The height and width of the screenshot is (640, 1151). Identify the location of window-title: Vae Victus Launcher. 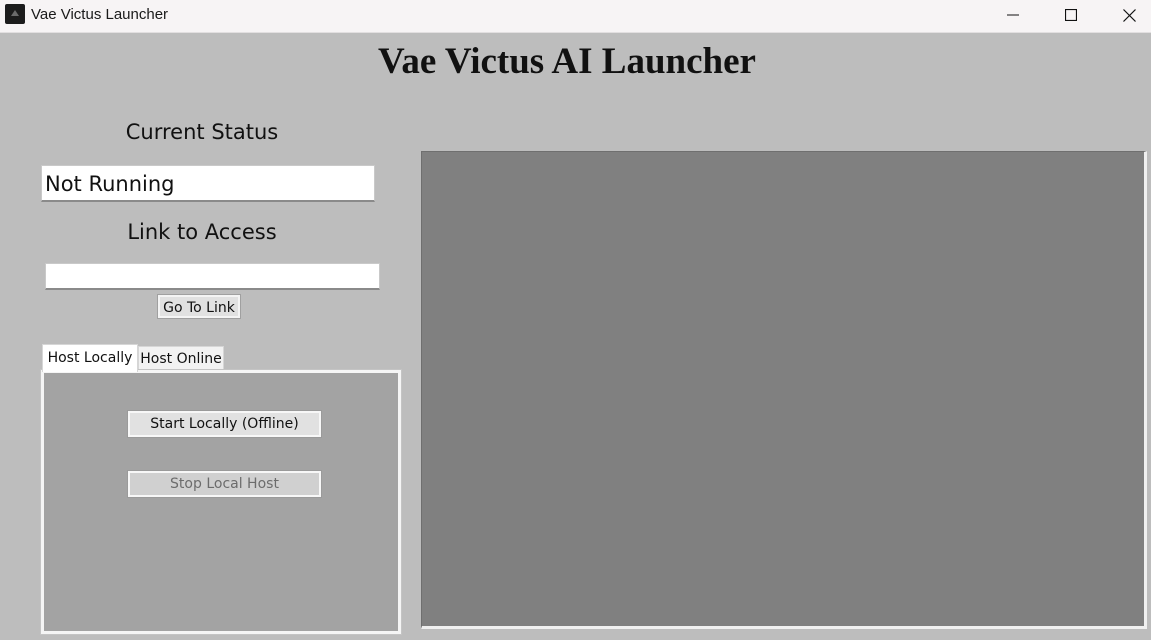
(100, 14).